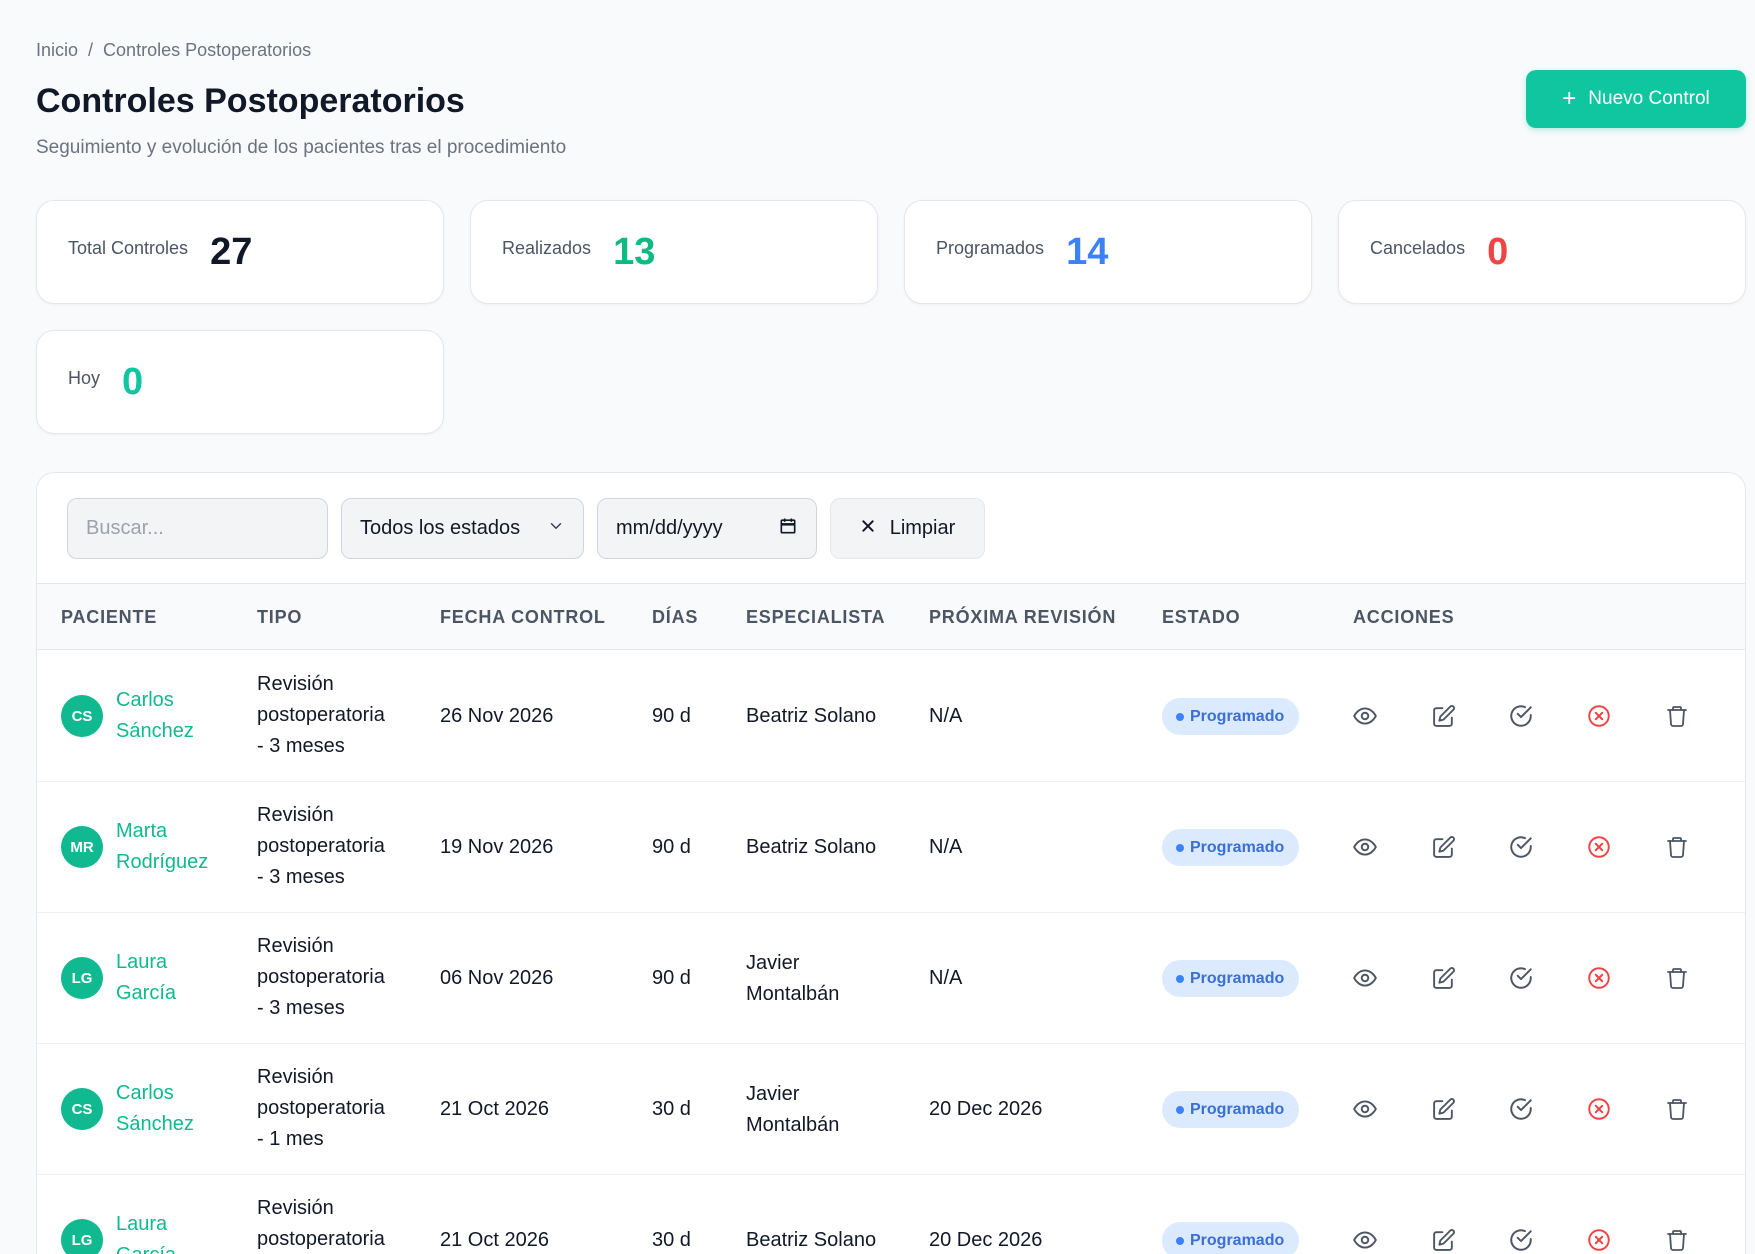 The image size is (1755, 1254). Describe the element at coordinates (295, 815) in the screenshot. I see `tipo-line: Revisión` at that location.